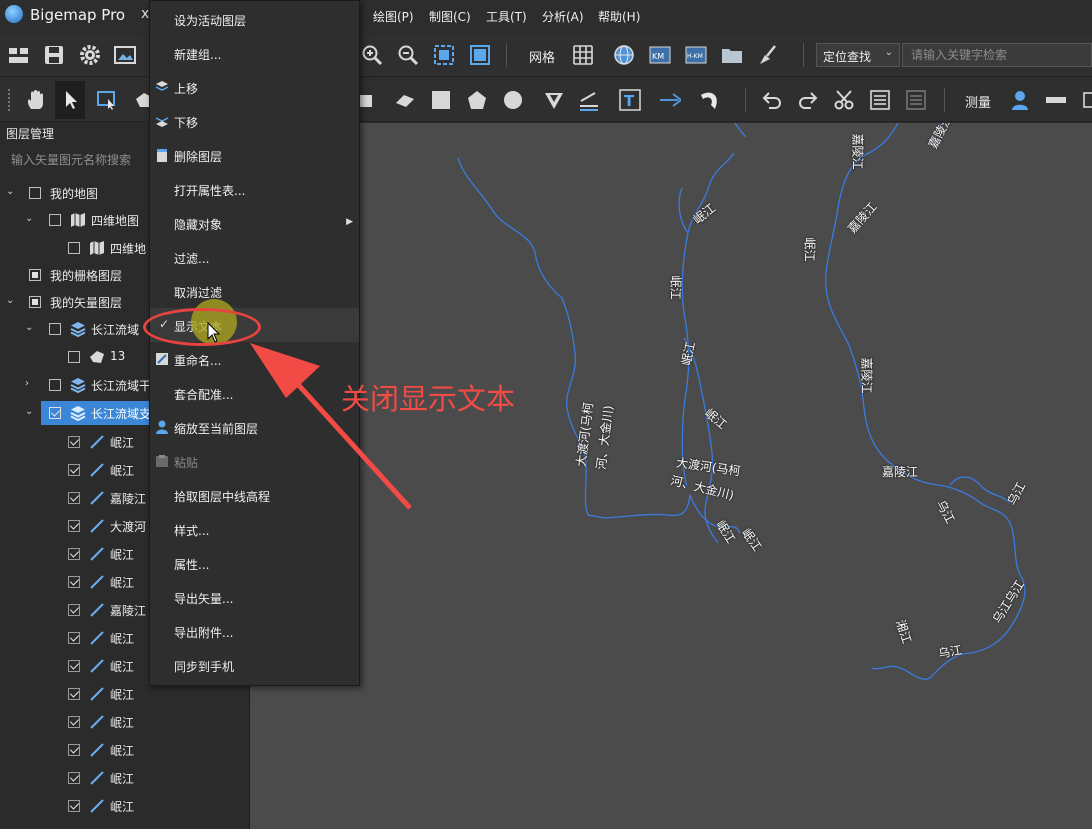 The image size is (1092, 829). What do you see at coordinates (1056, 100) in the screenshot?
I see `ruler-icon` at bounding box center [1056, 100].